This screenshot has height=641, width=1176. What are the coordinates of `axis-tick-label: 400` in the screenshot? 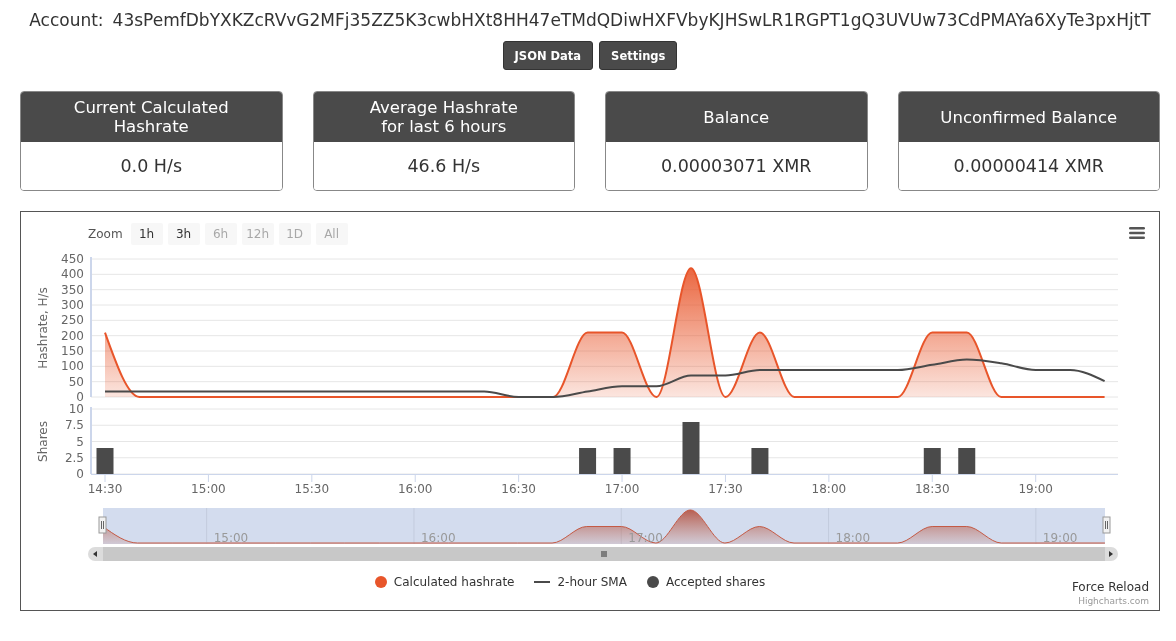 It's located at (72, 274).